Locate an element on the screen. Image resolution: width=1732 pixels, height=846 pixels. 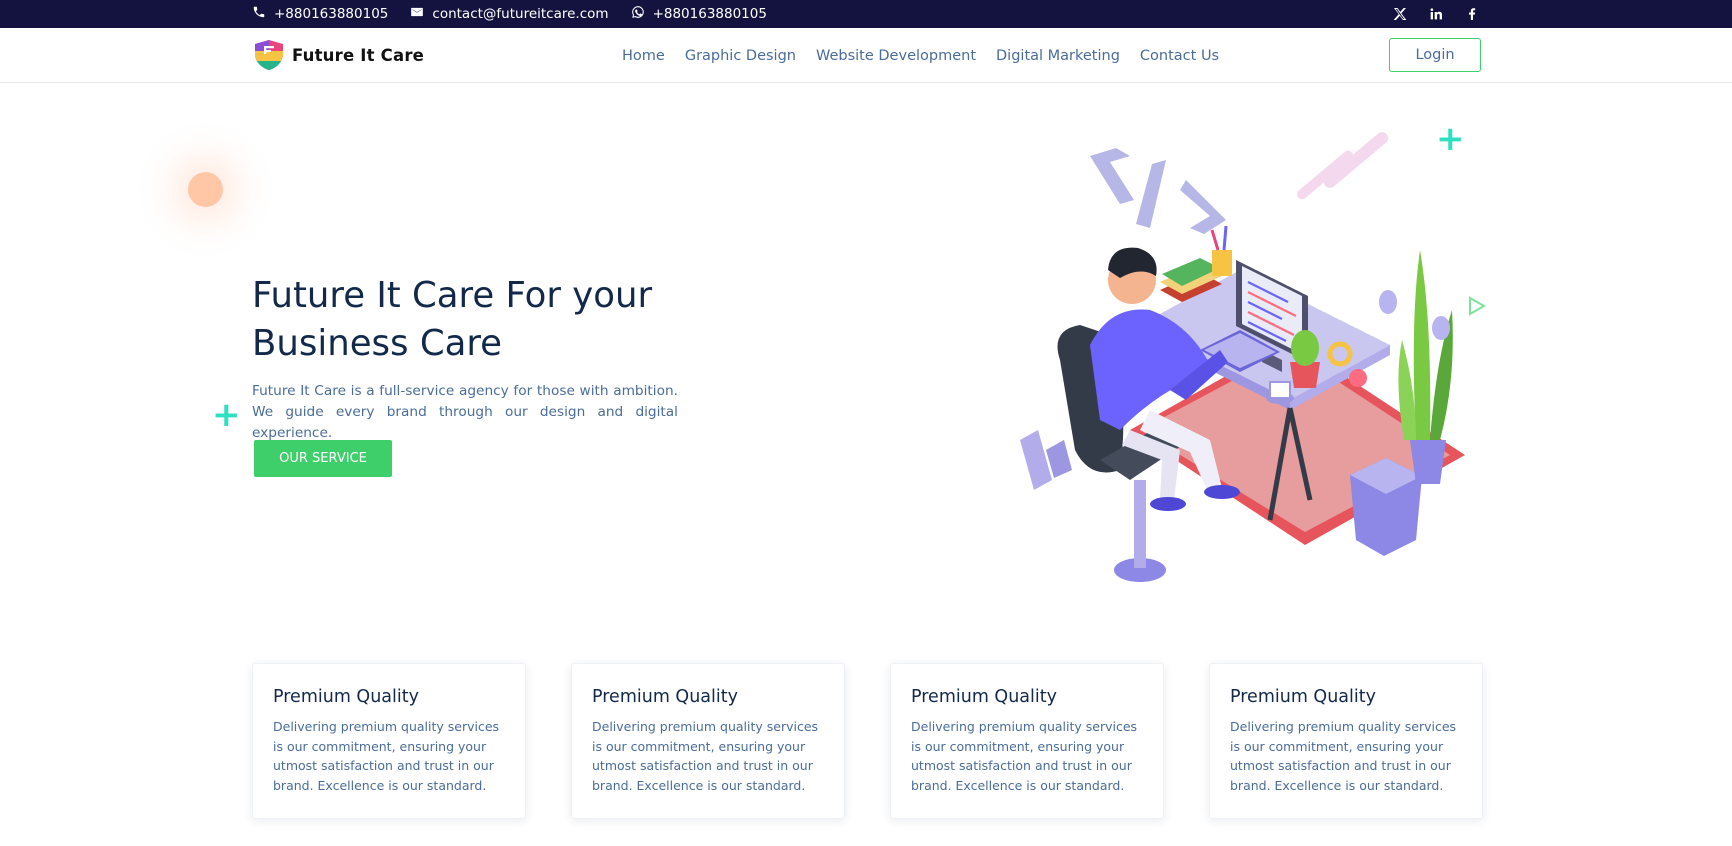
peach-circle-decoration is located at coordinates (205, 189).